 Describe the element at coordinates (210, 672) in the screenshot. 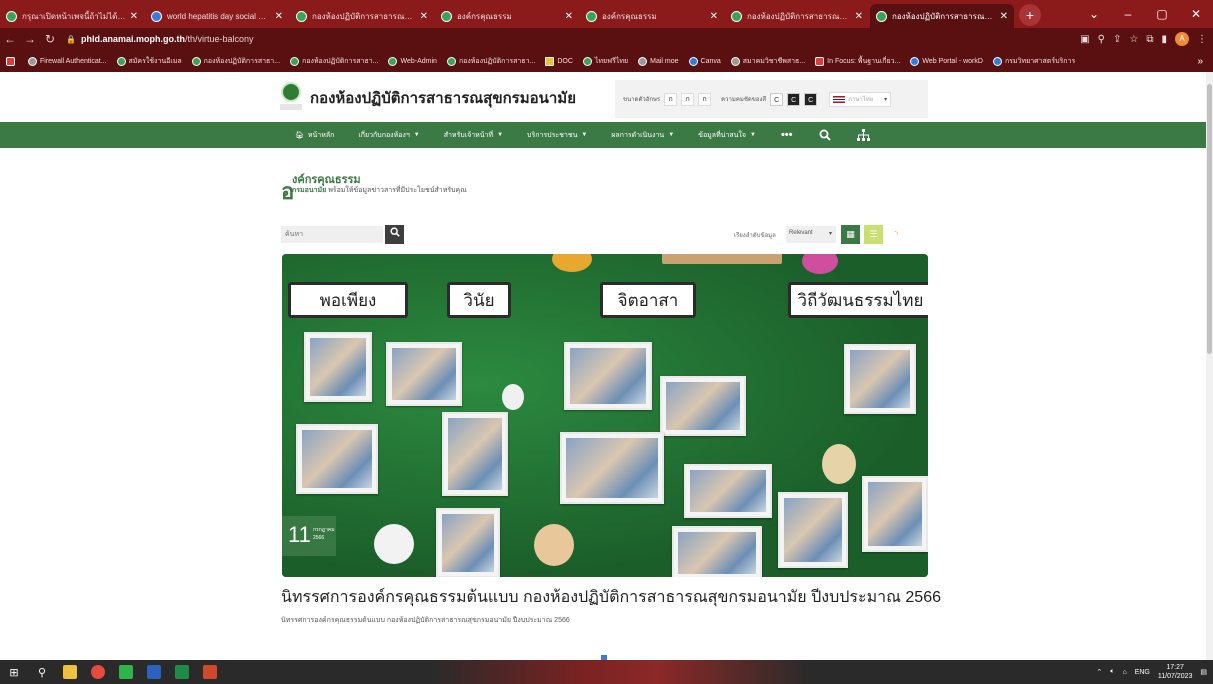

I see `powerpoint-icon` at that location.